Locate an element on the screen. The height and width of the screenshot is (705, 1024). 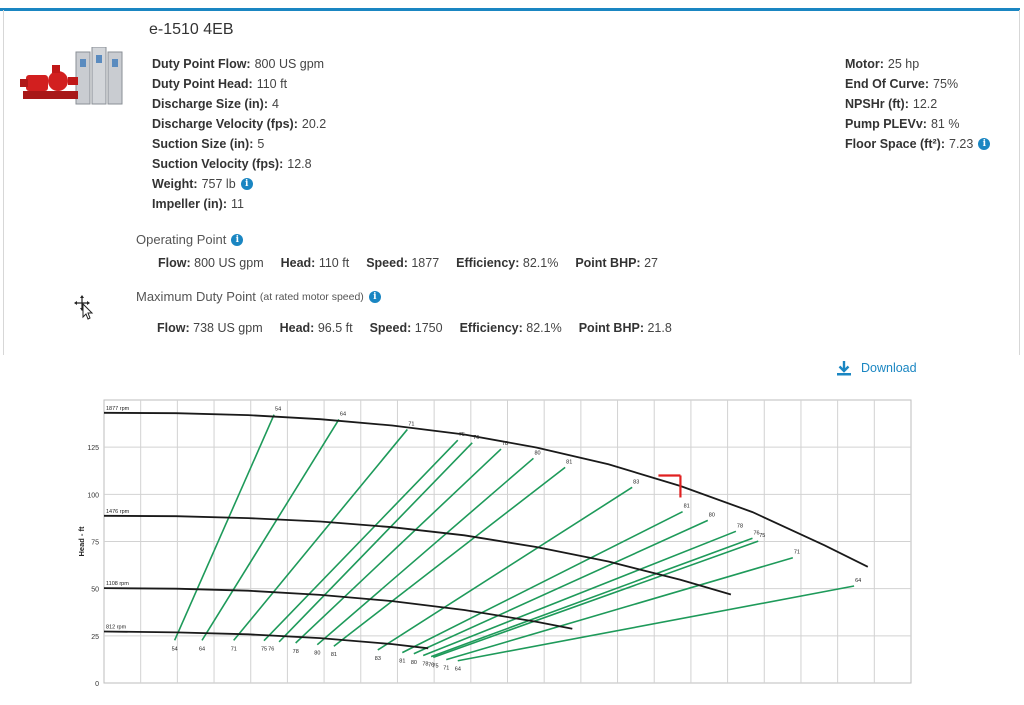
point-item: Head: 96.5 ft is located at coordinates (316, 328).